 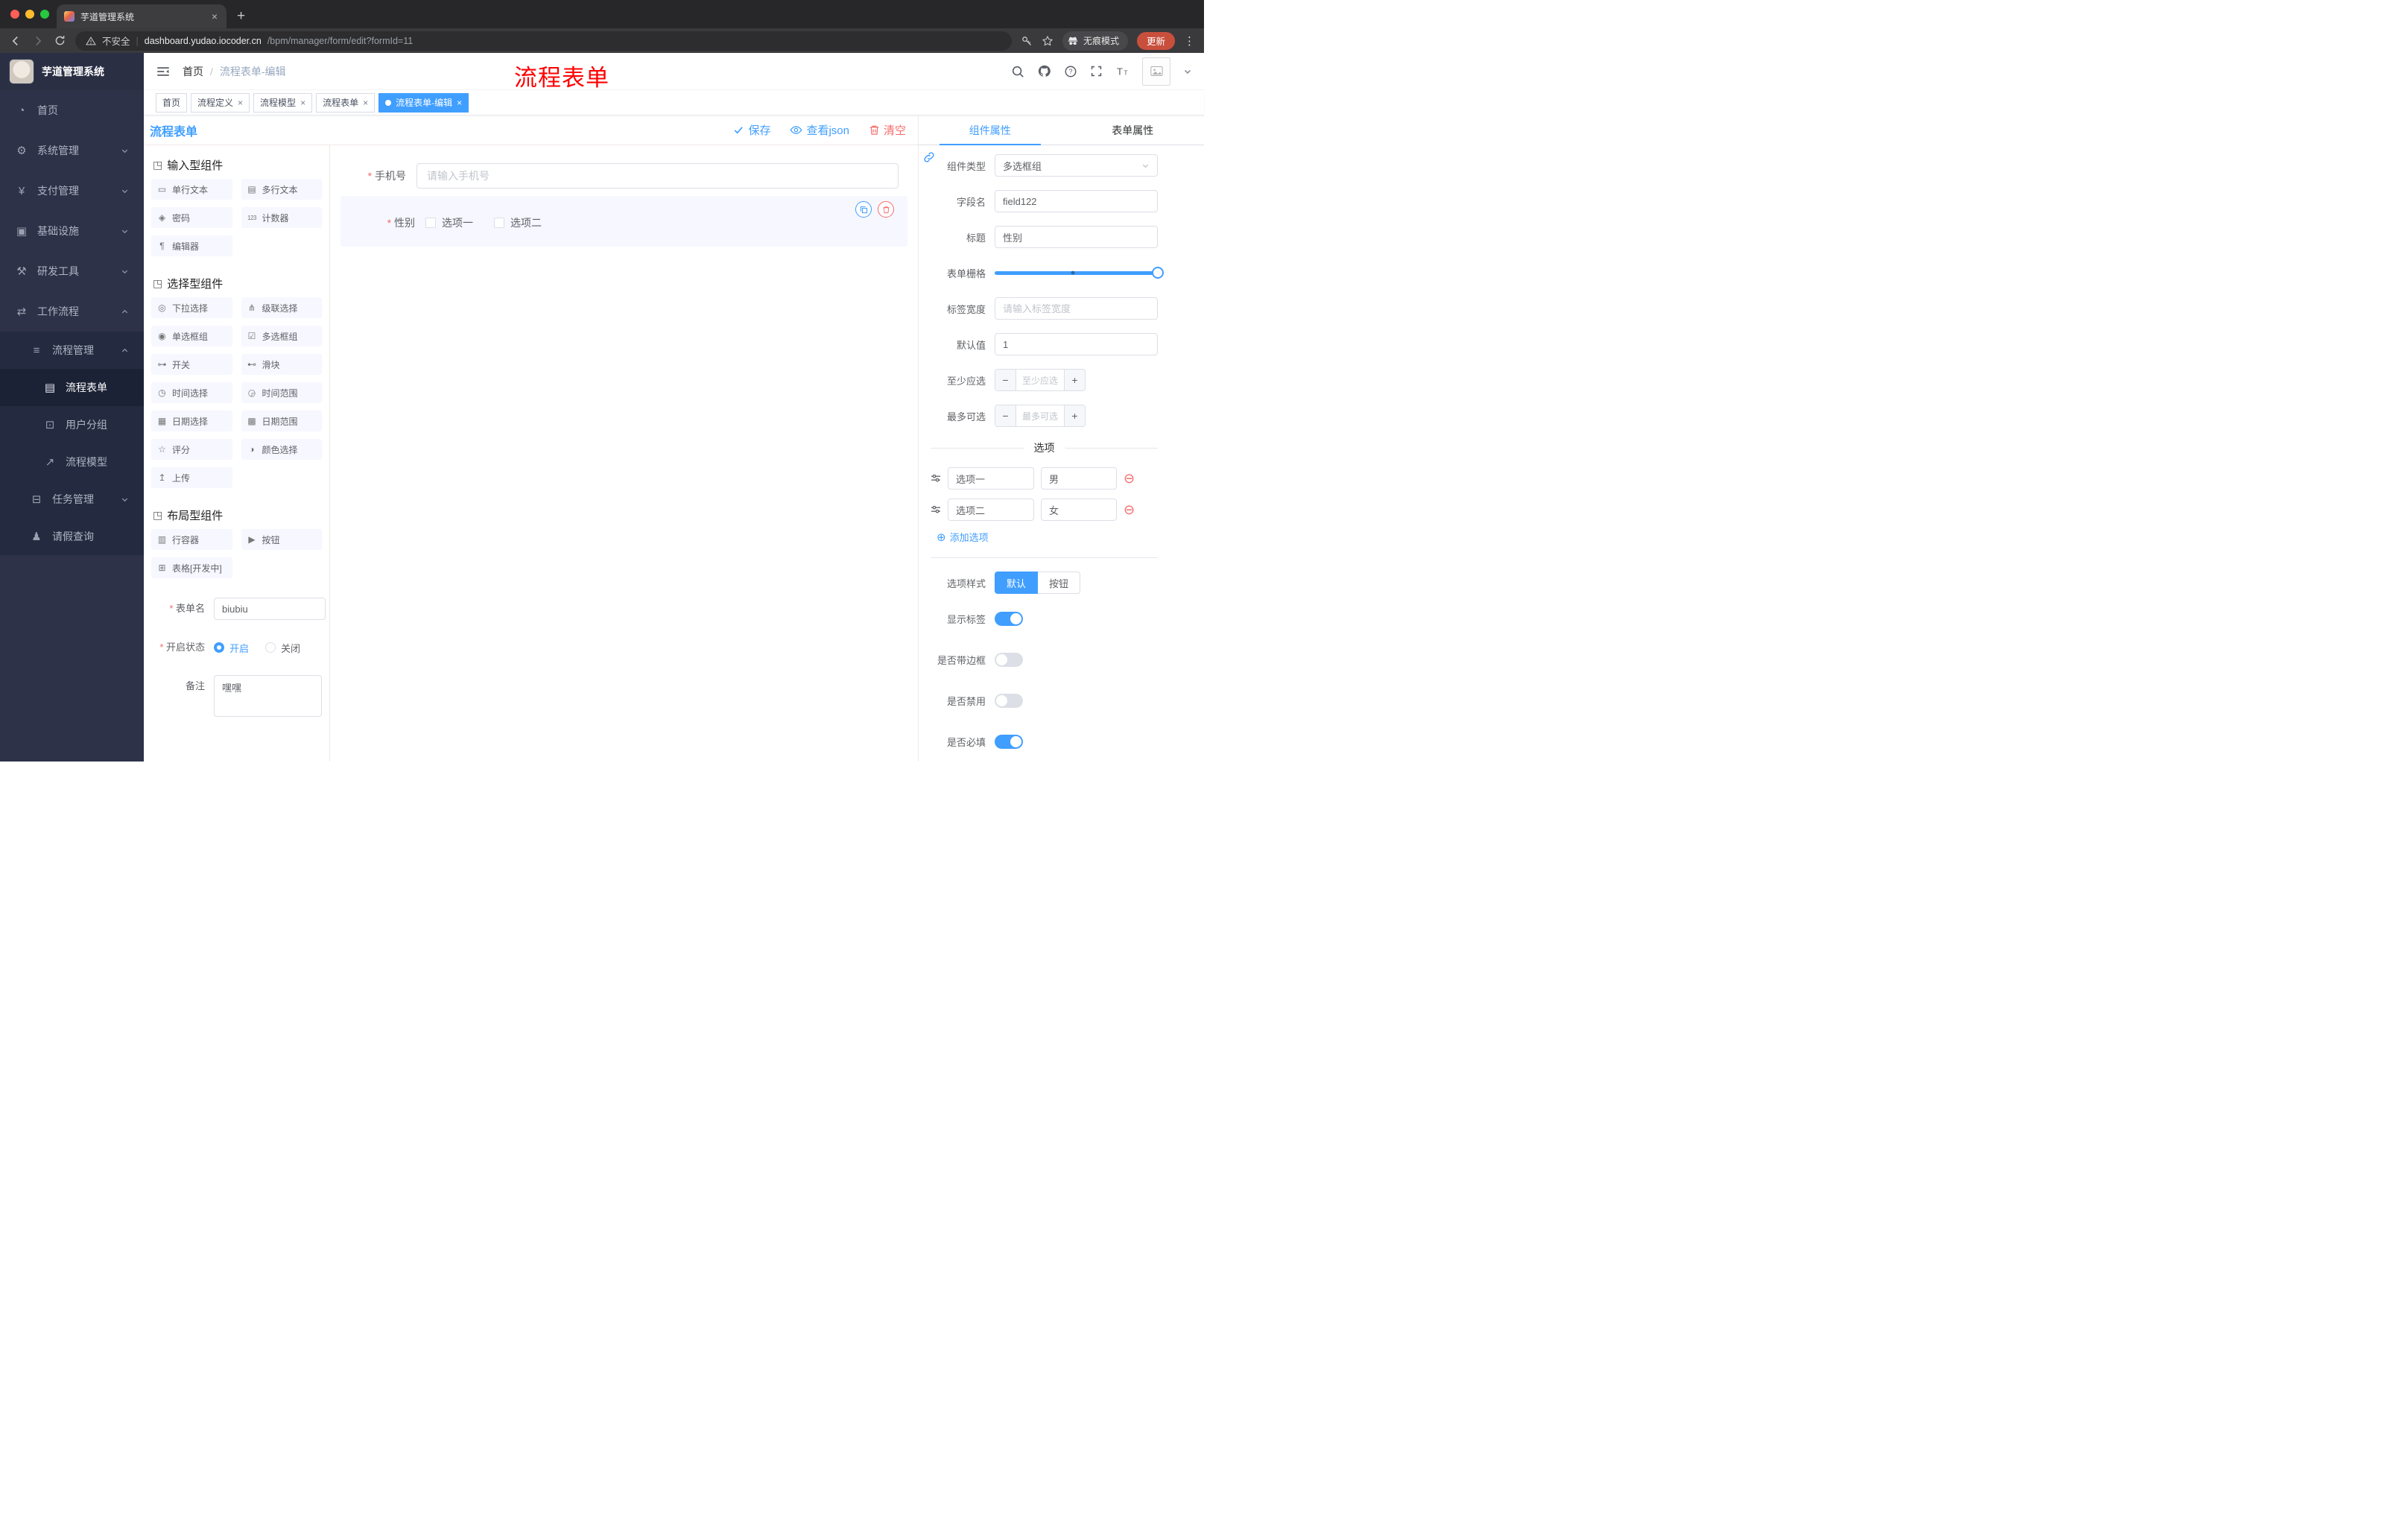 What do you see at coordinates (281, 539) in the screenshot?
I see `palette-item-button: ▶ 按钮` at bounding box center [281, 539].